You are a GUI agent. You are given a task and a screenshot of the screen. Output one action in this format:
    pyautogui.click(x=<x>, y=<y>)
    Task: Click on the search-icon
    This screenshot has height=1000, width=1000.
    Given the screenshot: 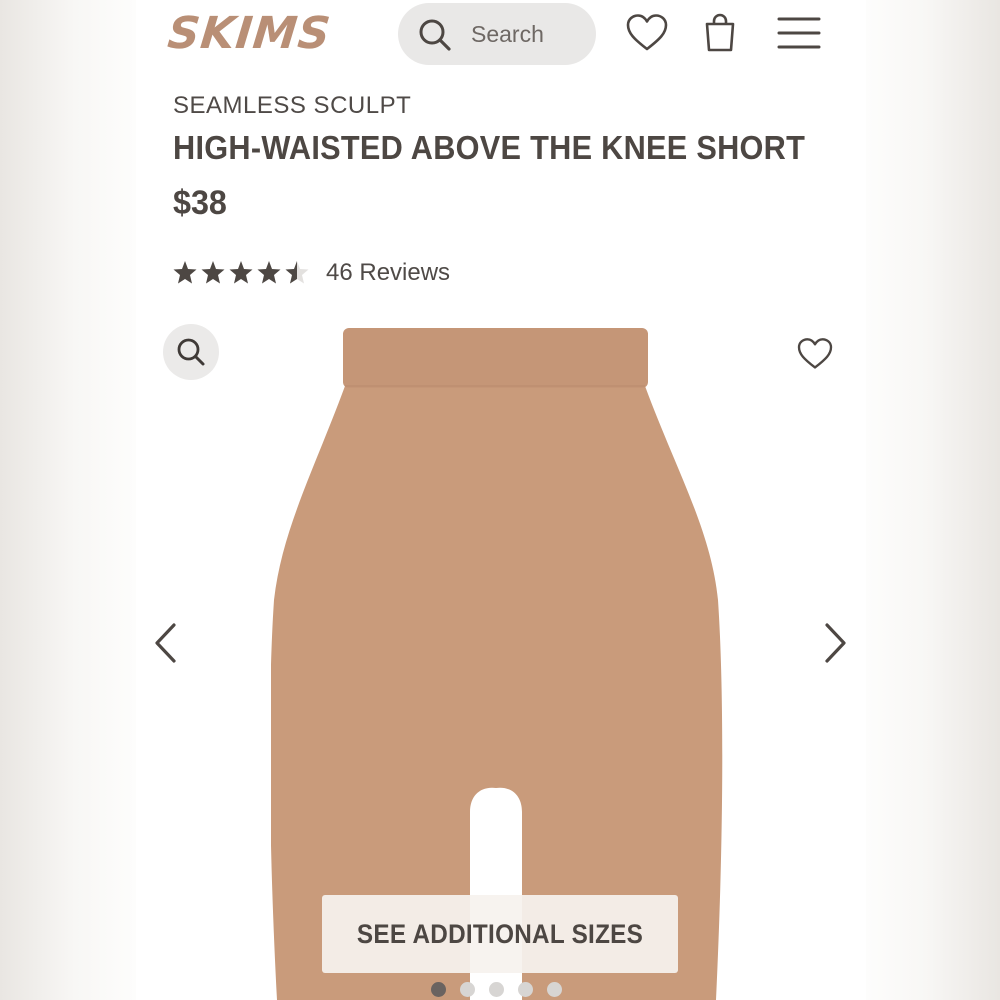 What is the action you would take?
    pyautogui.click(x=435, y=35)
    